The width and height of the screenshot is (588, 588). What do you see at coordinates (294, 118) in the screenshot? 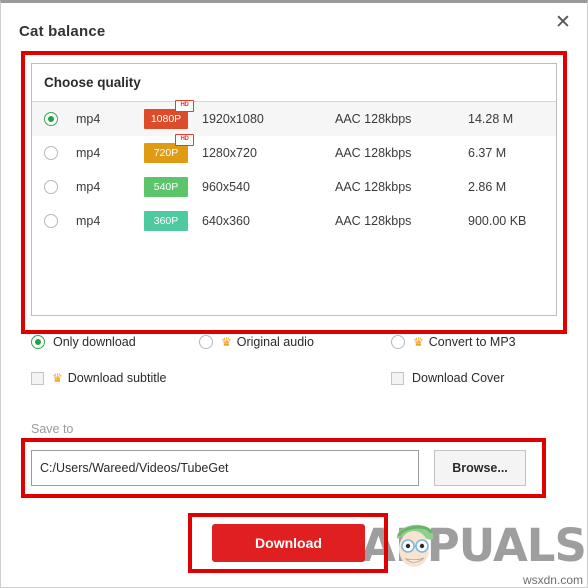
I see `quality-row: mp4 1080P HD 1920x1080 AAC 128kbps 14.28 M` at bounding box center [294, 118].